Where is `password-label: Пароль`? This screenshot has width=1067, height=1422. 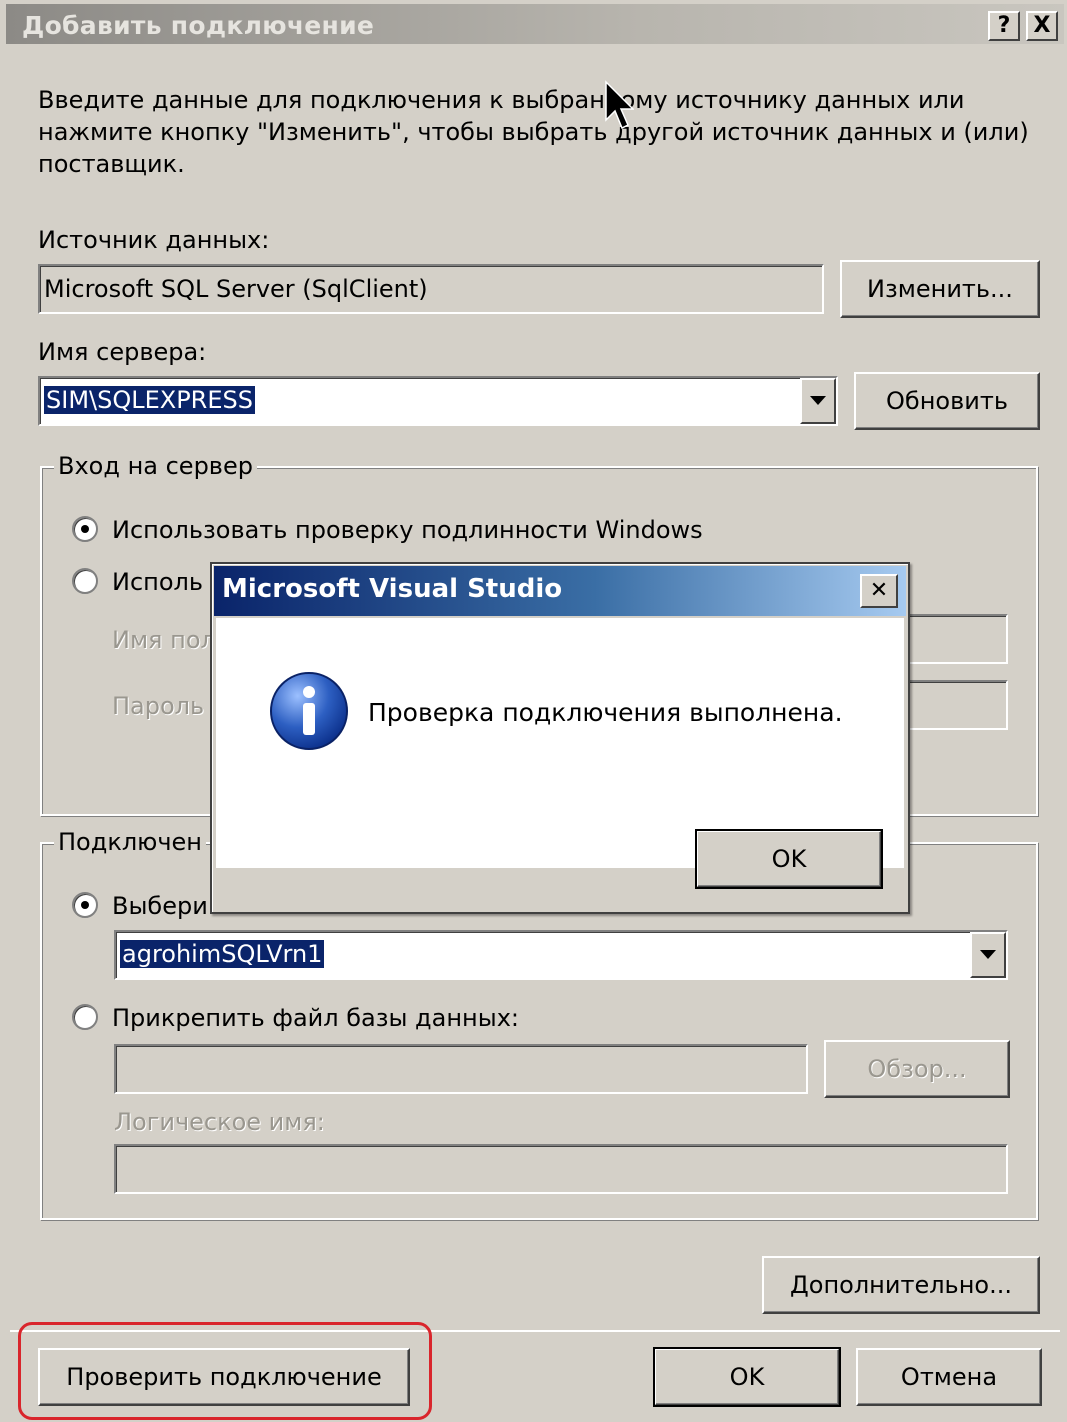
password-label: Пароль is located at coordinates (158, 706).